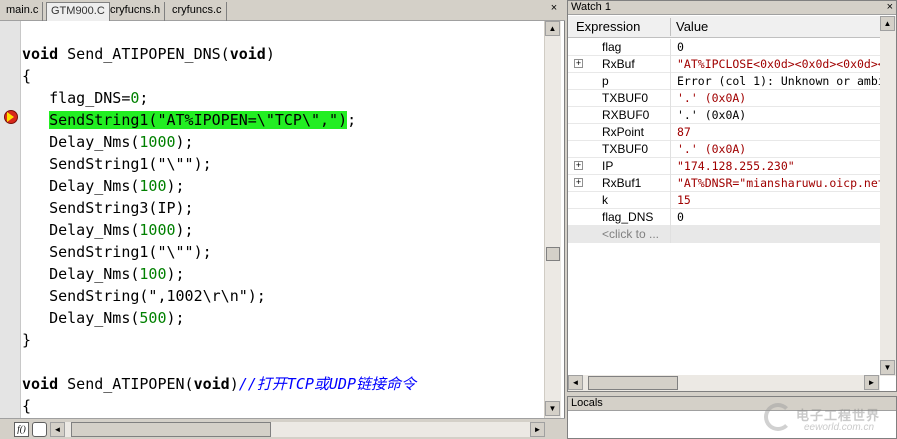 The image size is (897, 439). Describe the element at coordinates (778, 417) in the screenshot. I see `eeworld-logo-icon` at that location.